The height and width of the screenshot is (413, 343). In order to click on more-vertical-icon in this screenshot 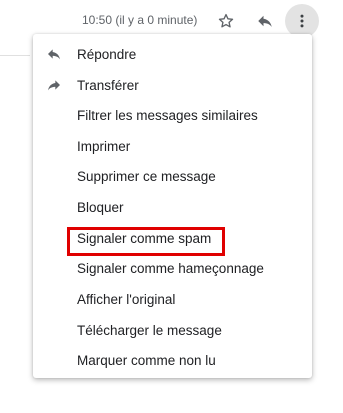, I will do `click(302, 21)`.